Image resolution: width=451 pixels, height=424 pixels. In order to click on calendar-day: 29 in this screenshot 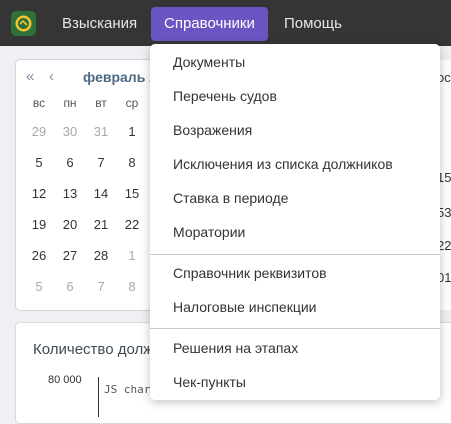, I will do `click(39, 131)`.